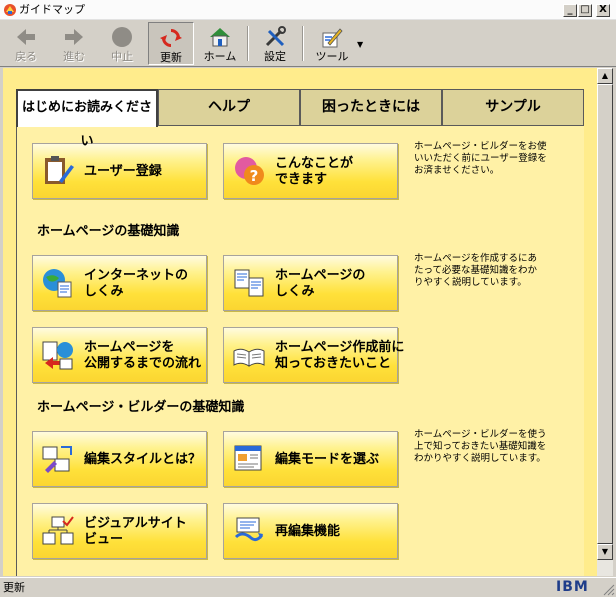 This screenshot has height=597, width=616. I want to click on homepage-basics-heading: ホームページの基礎知識, so click(108, 231).